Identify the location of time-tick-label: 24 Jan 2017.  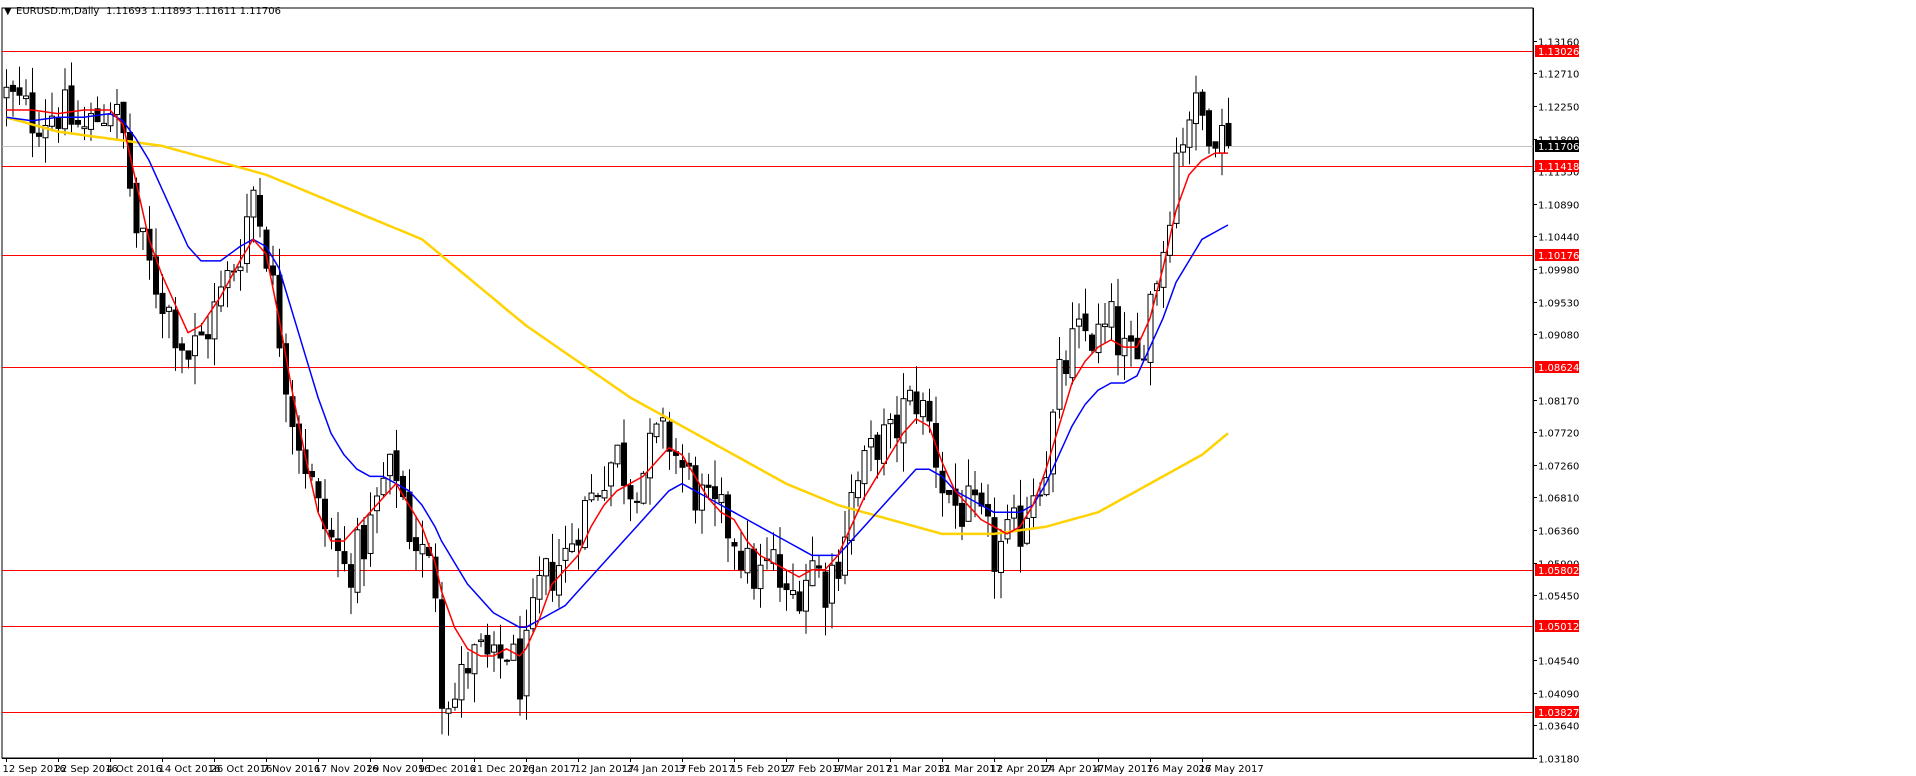
(657, 769).